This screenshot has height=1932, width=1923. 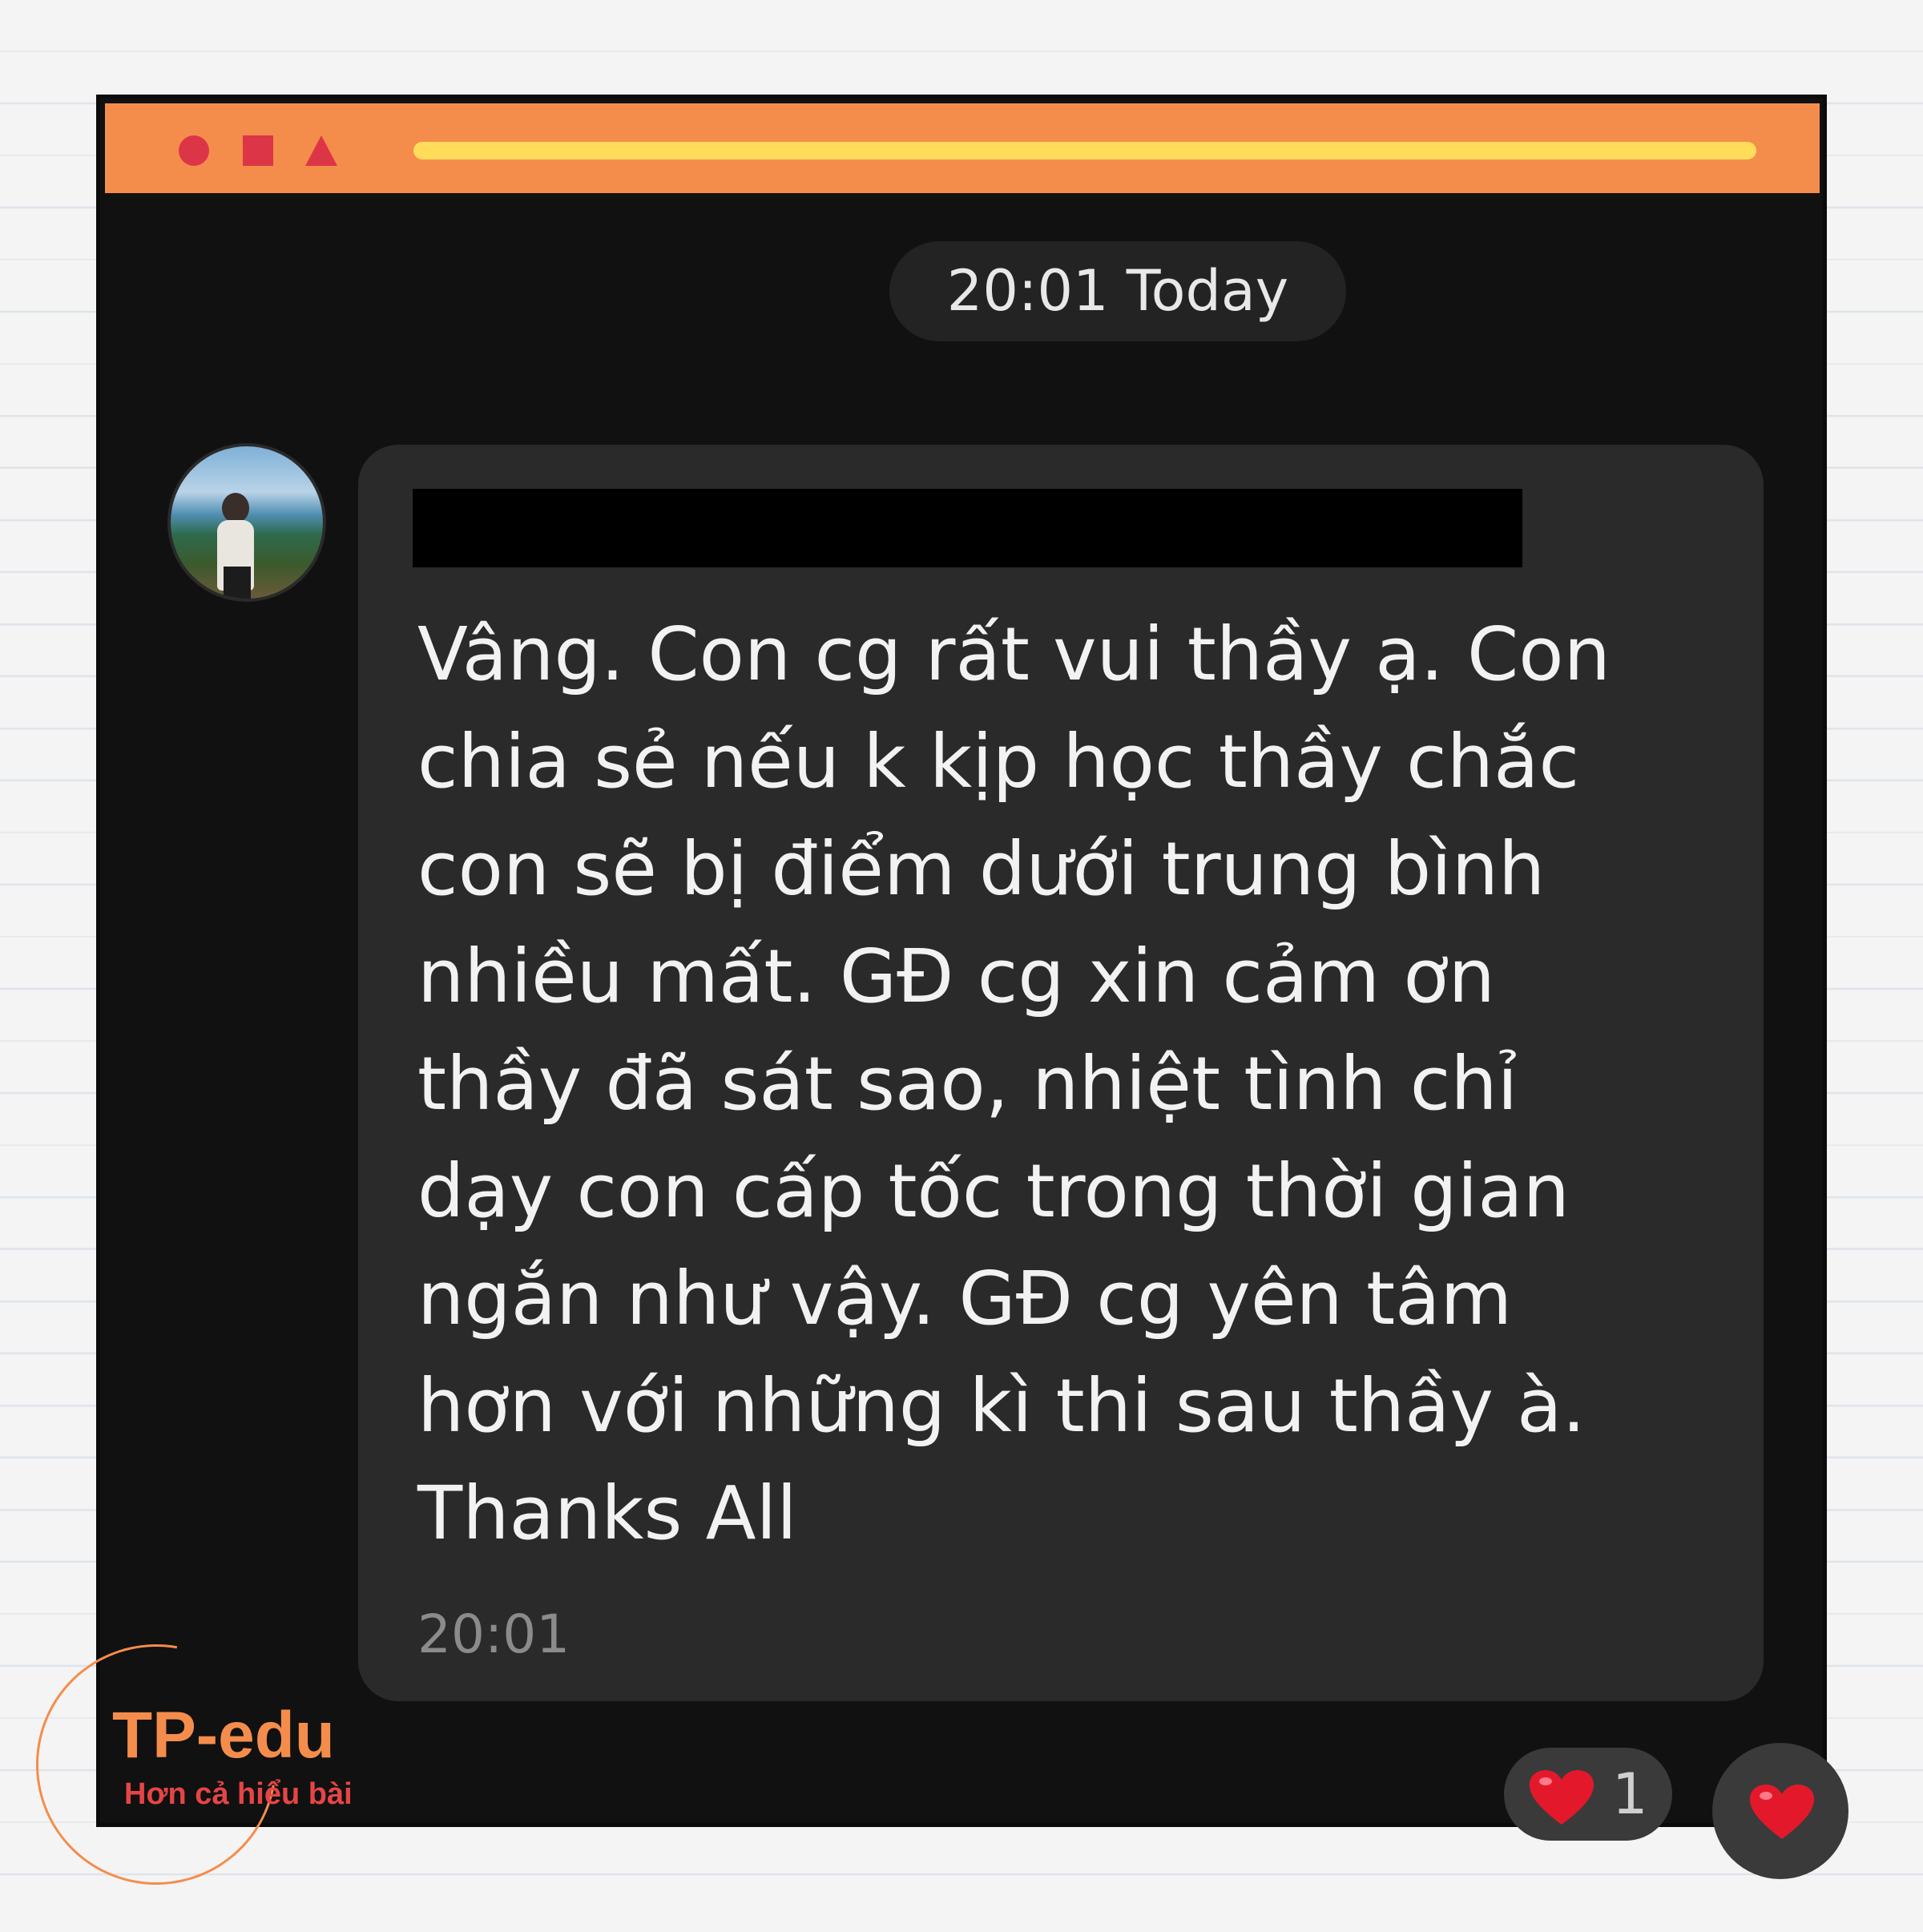 I want to click on avatar, so click(x=246, y=522).